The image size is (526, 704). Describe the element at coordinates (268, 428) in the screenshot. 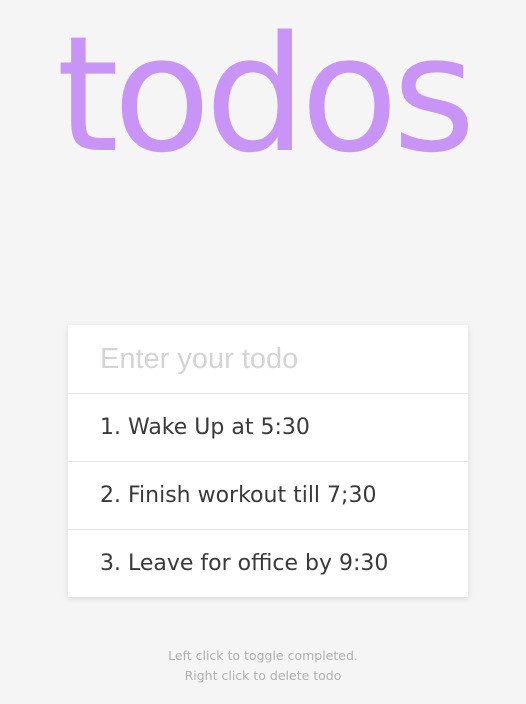

I see `todo-item: 1. Wake Up at 5:30` at that location.